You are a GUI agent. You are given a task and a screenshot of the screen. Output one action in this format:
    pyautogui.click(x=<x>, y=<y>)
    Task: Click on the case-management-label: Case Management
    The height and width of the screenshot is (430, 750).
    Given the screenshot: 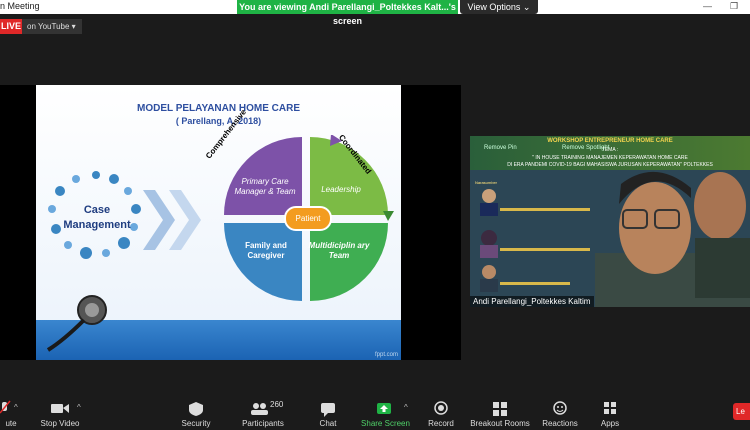 What is the action you would take?
    pyautogui.click(x=97, y=217)
    